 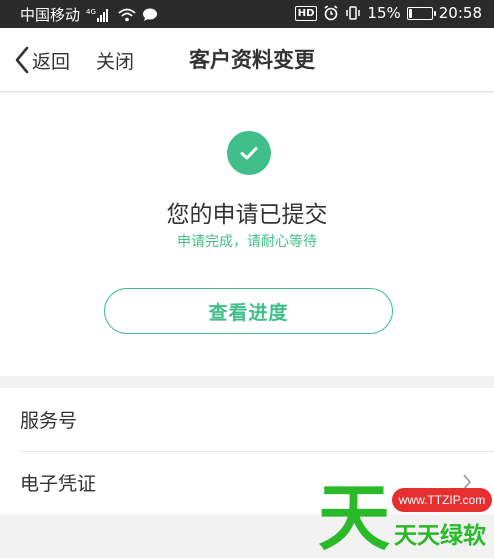 What do you see at coordinates (460, 13) in the screenshot?
I see `clock: 20:58` at bounding box center [460, 13].